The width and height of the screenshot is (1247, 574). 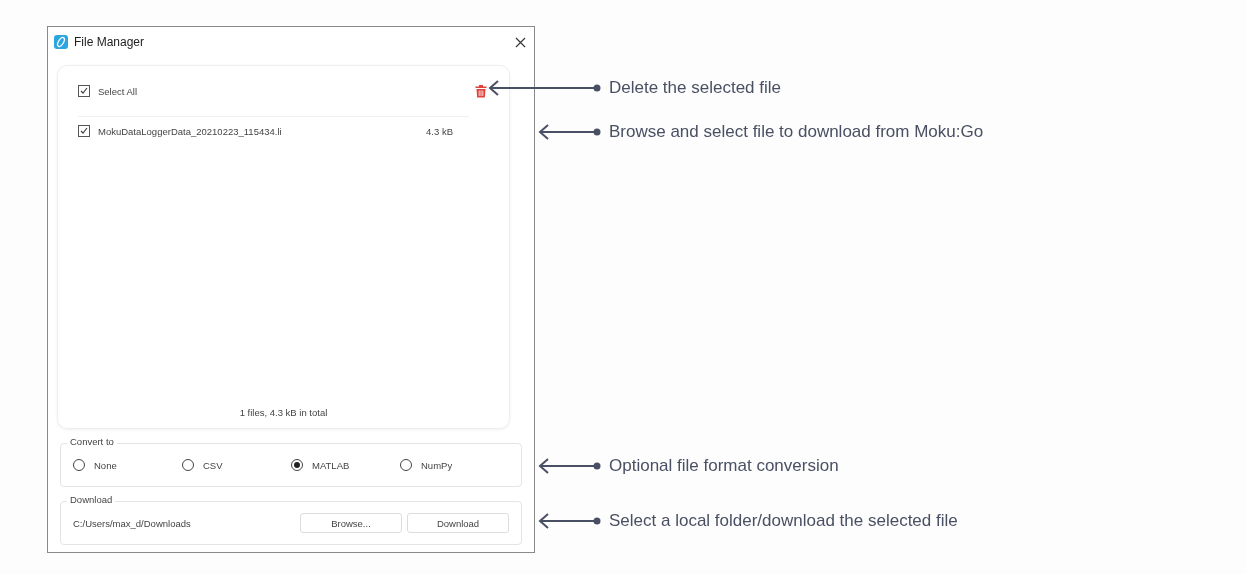 I want to click on trash-icon, so click(x=481, y=91).